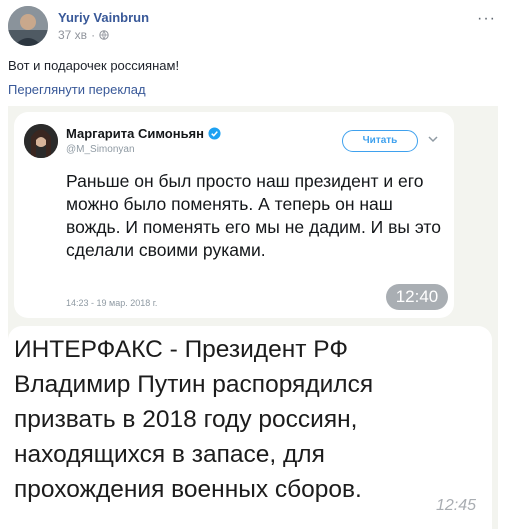 This screenshot has width=506, height=529. What do you see at coordinates (103, 17) in the screenshot?
I see `author-name: Yuriy Vainbrun` at bounding box center [103, 17].